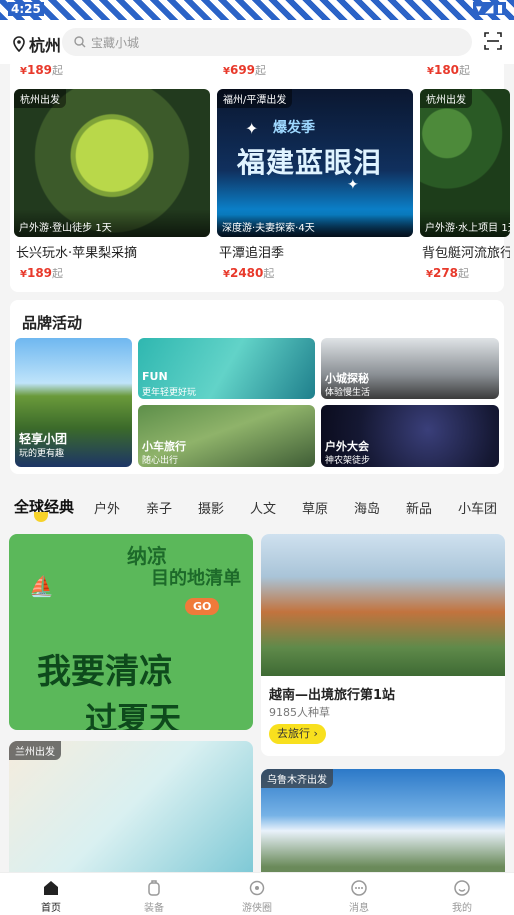  What do you see at coordinates (112, 163) in the screenshot?
I see `product-tile-pear: 杭州出发 户外游·登山徒步 1天` at bounding box center [112, 163].